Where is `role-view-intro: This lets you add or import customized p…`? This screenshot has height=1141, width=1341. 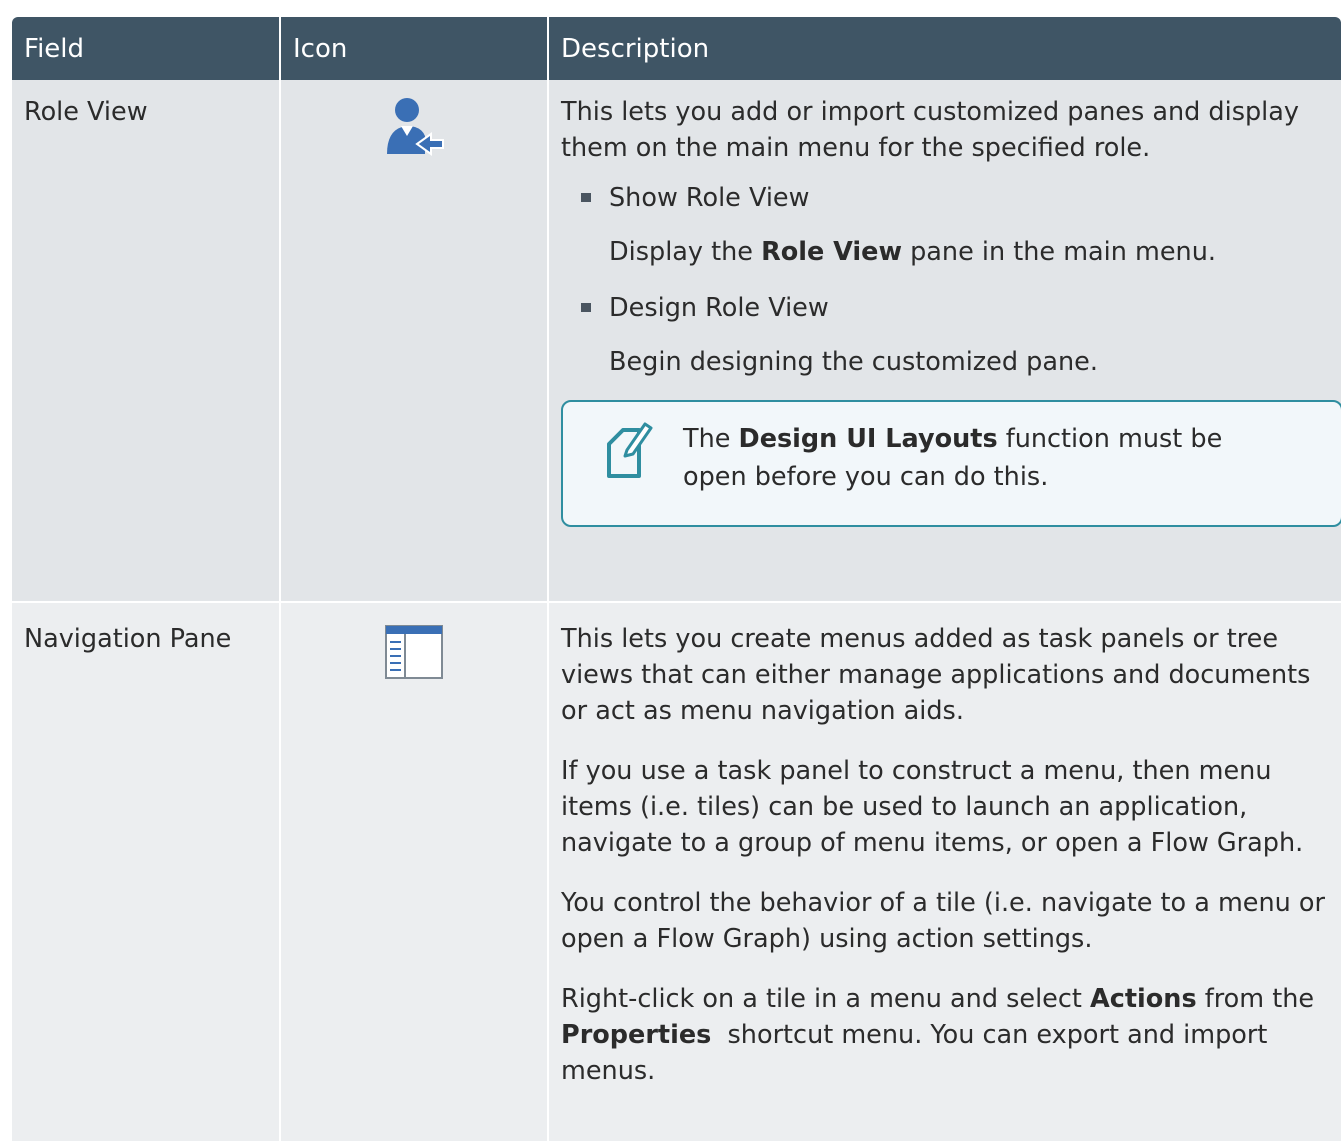 role-view-intro: This lets you add or import customized p… is located at coordinates (930, 130).